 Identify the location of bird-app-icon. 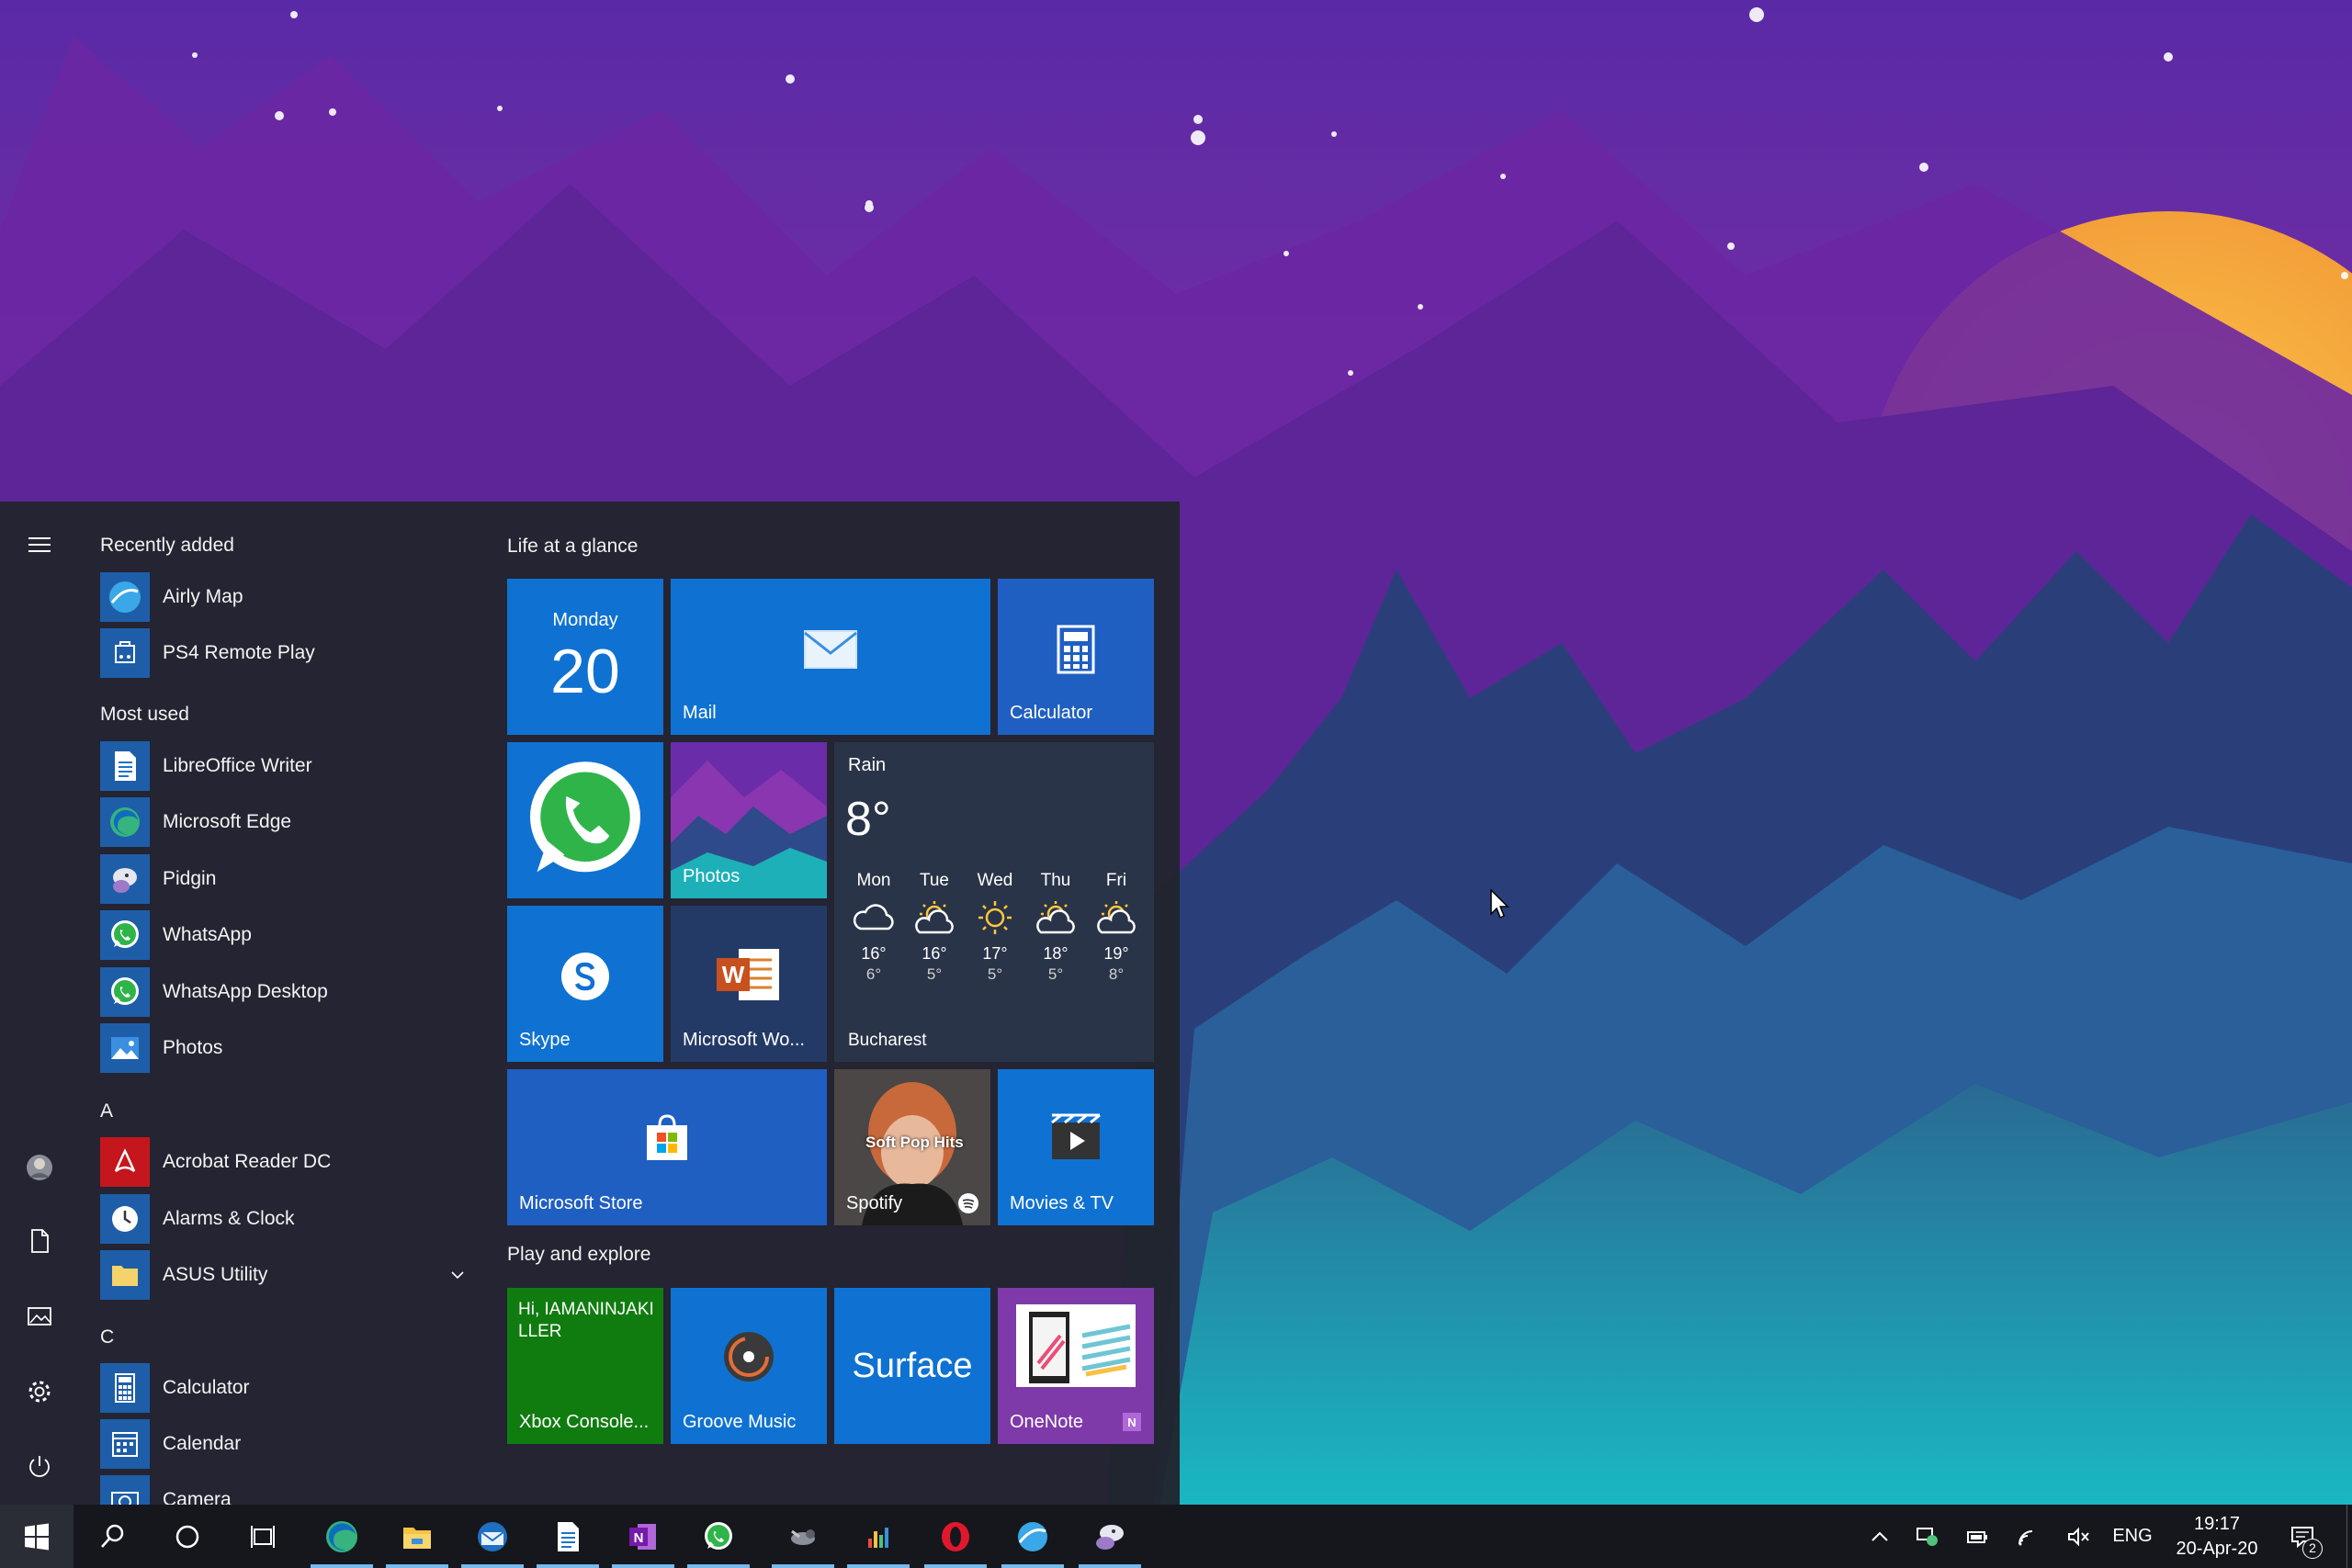
(803, 1537).